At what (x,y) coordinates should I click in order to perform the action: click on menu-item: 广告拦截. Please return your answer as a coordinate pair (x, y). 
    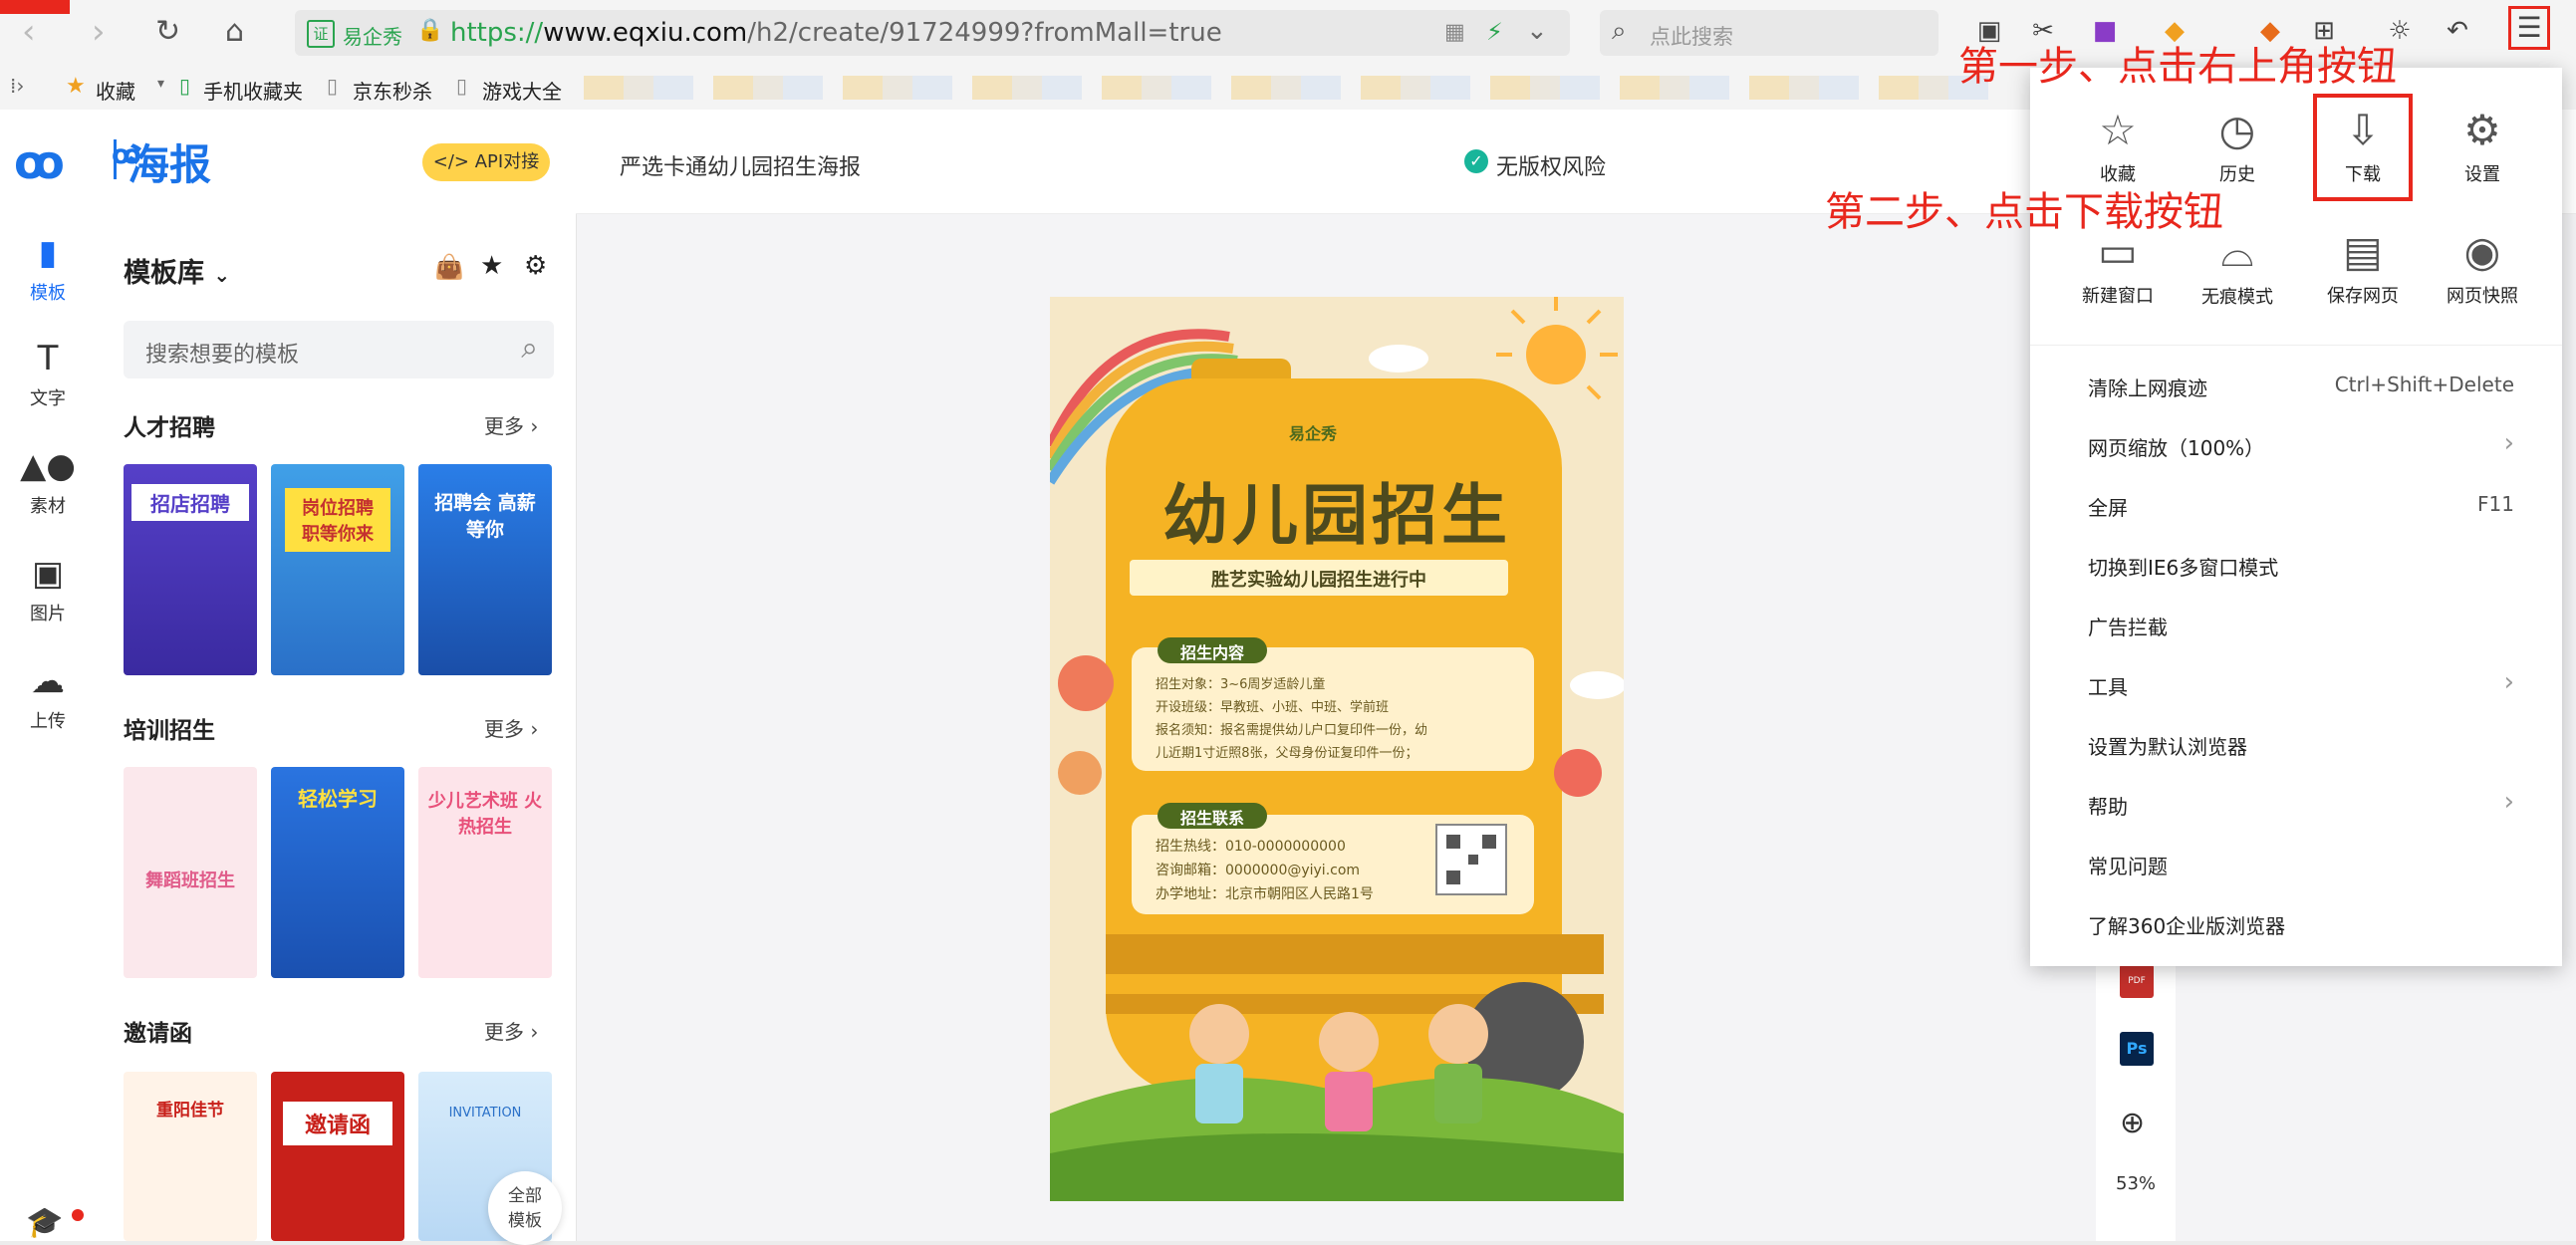
    Looking at the image, I should click on (2128, 626).